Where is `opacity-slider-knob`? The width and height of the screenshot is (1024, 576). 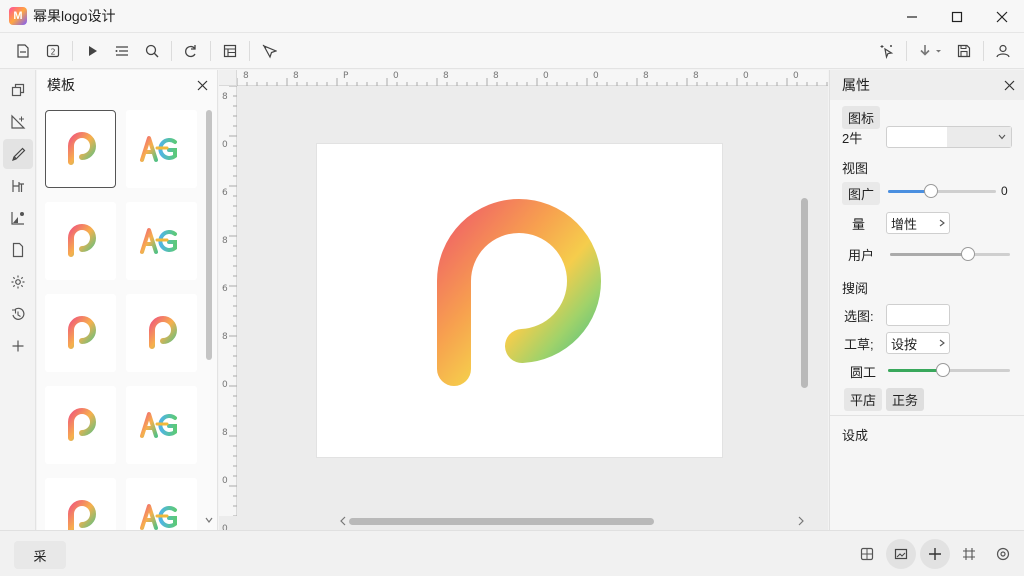
opacity-slider-knob is located at coordinates (931, 191).